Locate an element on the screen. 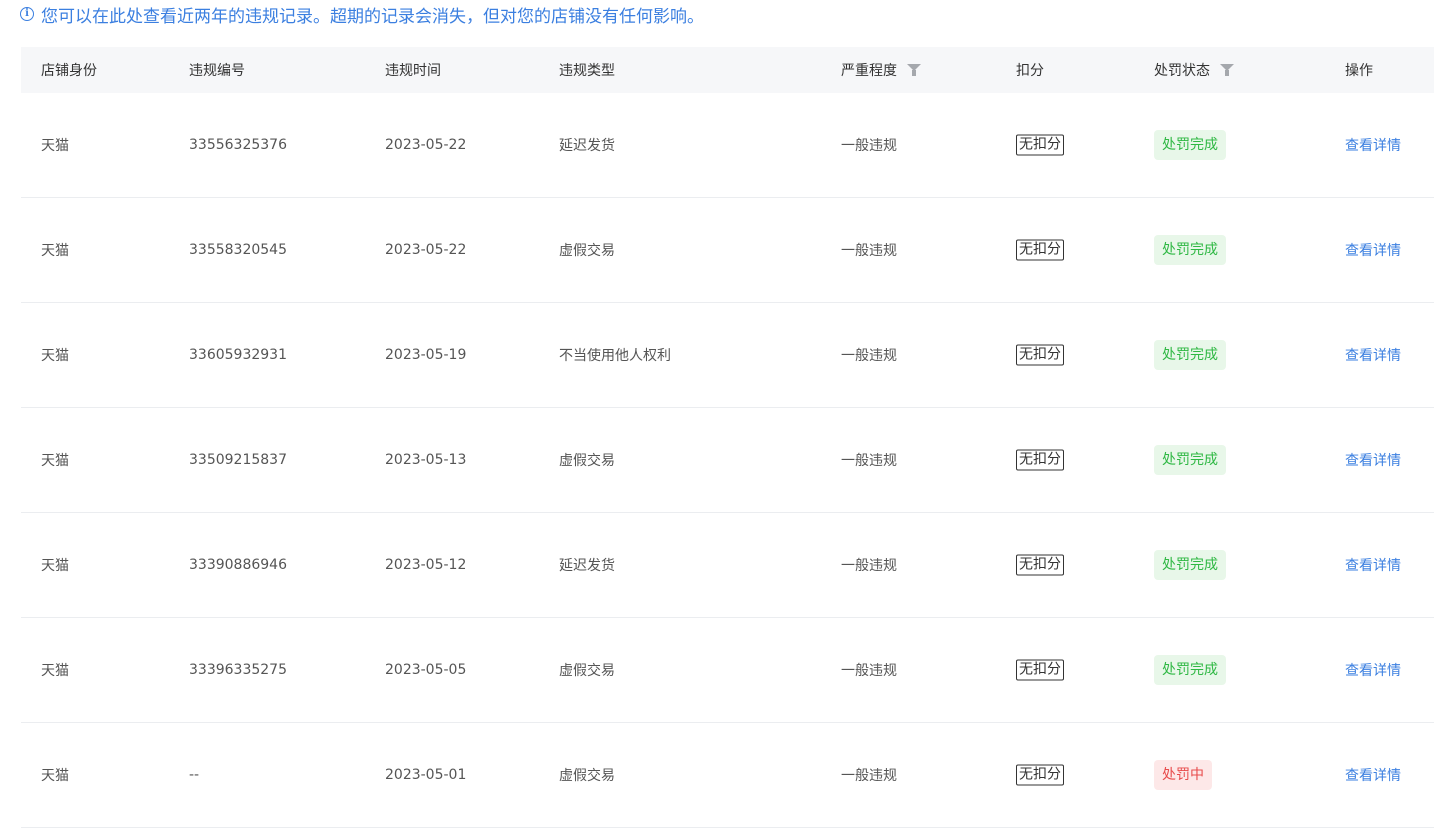  cell-status: 处罚中 is located at coordinates (1183, 775).